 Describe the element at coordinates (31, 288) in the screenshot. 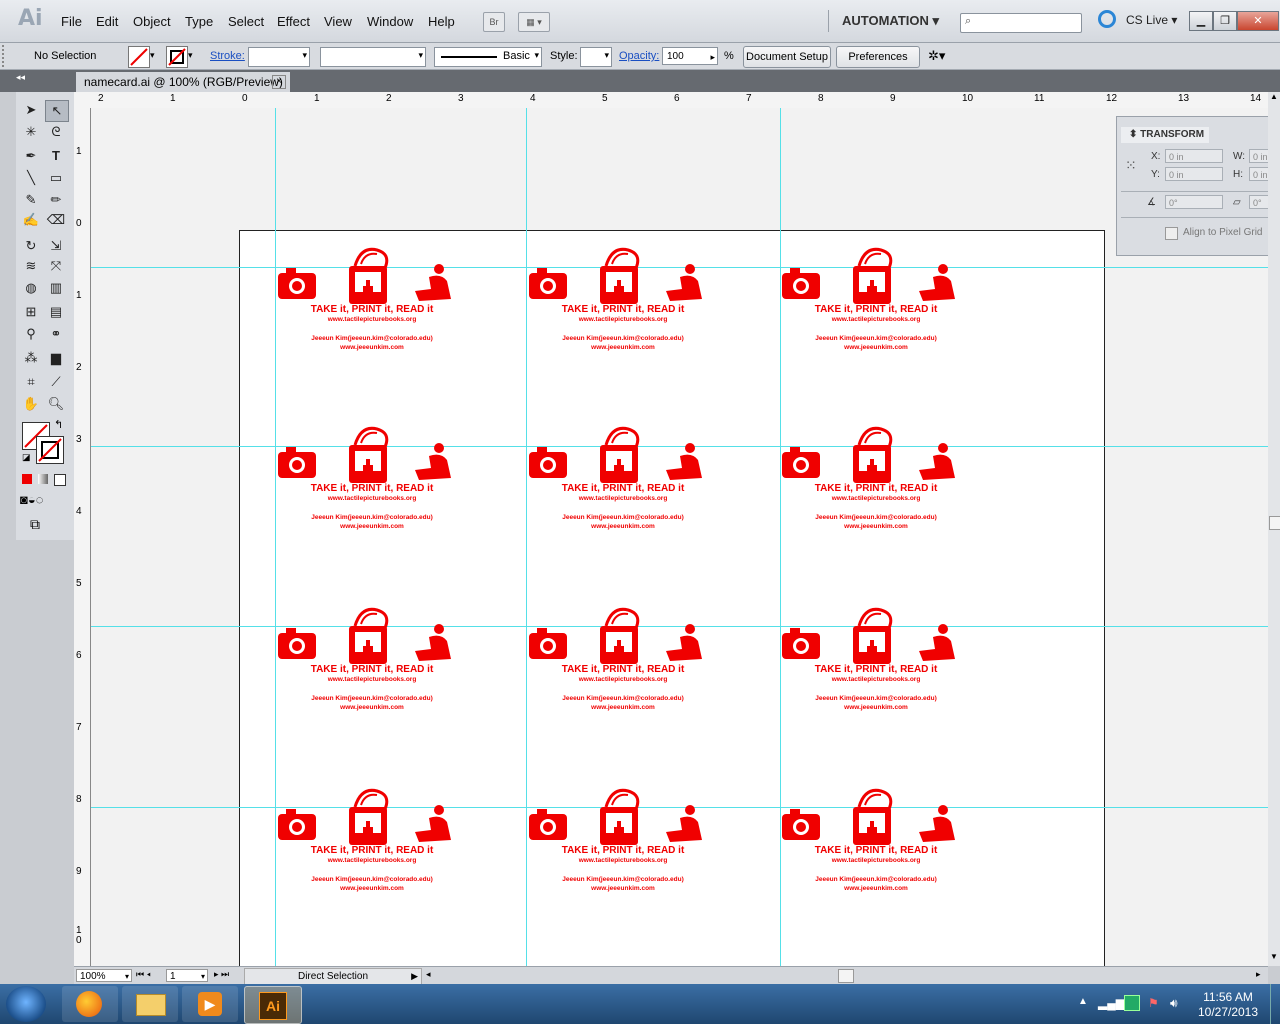

I see `shape-builder-tool-icon: ◍` at that location.